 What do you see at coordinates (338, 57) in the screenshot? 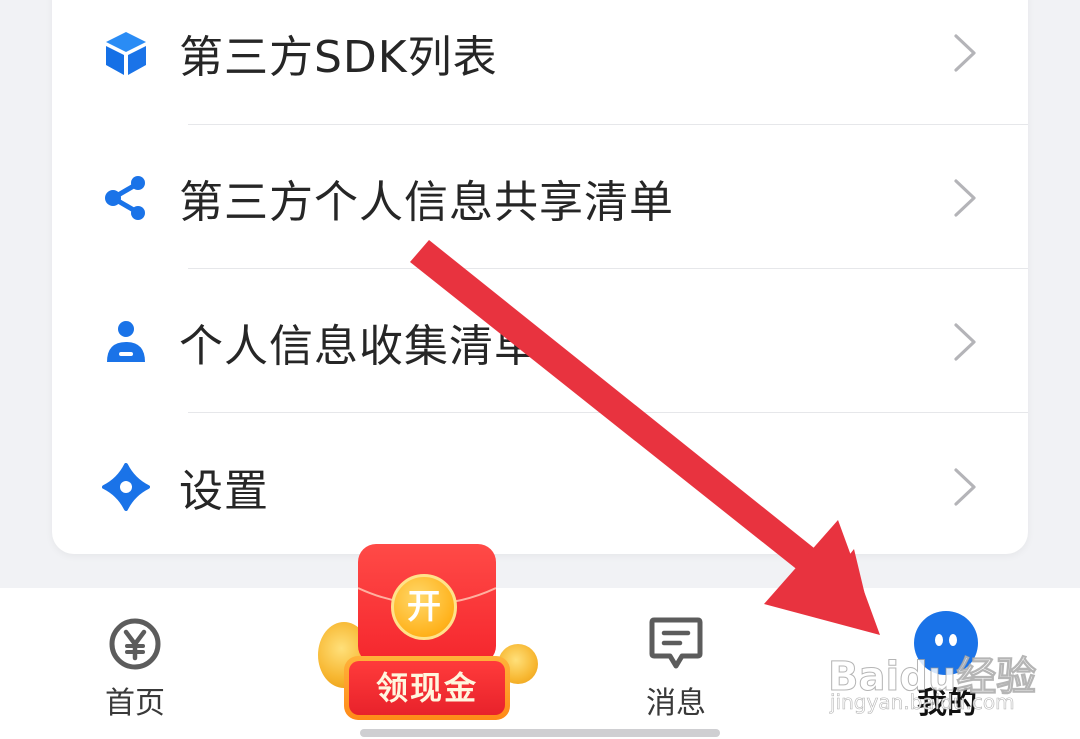
I see `menu-item-label: 第三方SDK列表` at bounding box center [338, 57].